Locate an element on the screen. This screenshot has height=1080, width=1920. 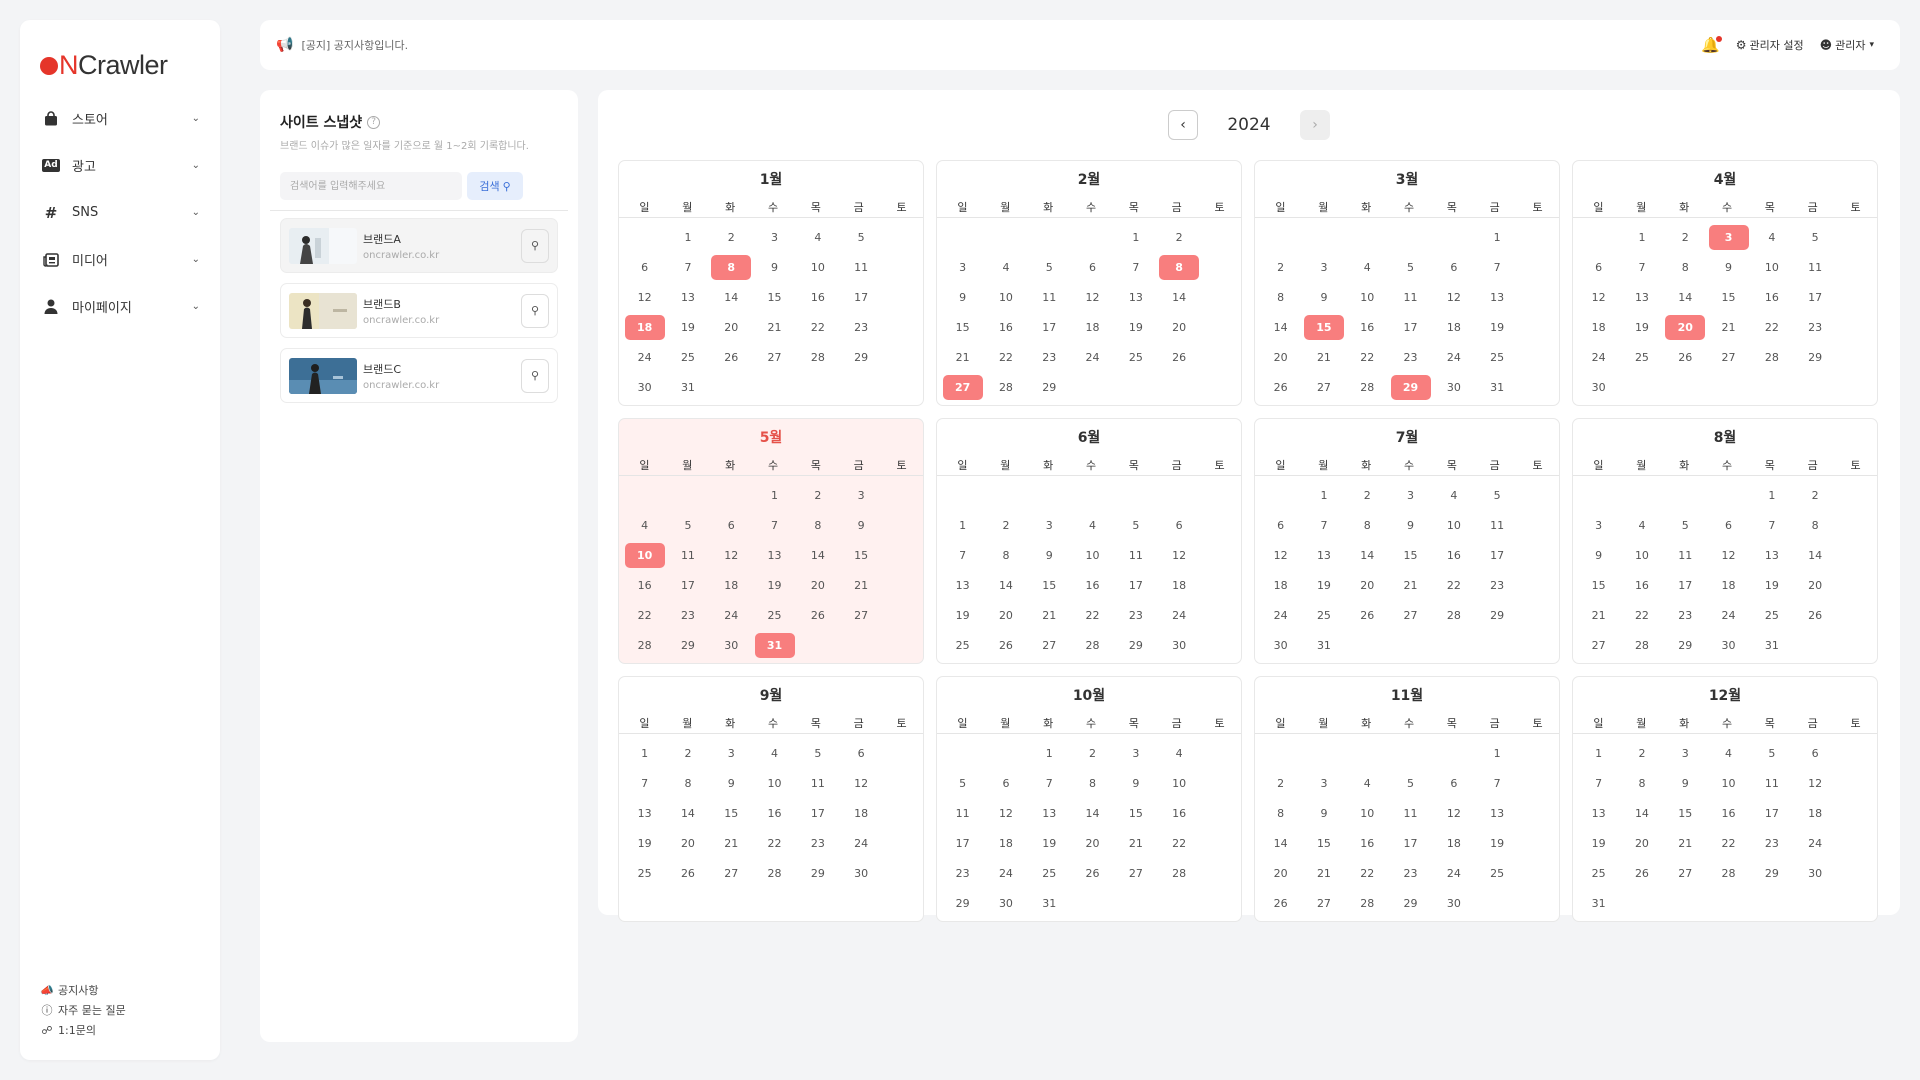
day-cell: 9 is located at coordinates (731, 783).